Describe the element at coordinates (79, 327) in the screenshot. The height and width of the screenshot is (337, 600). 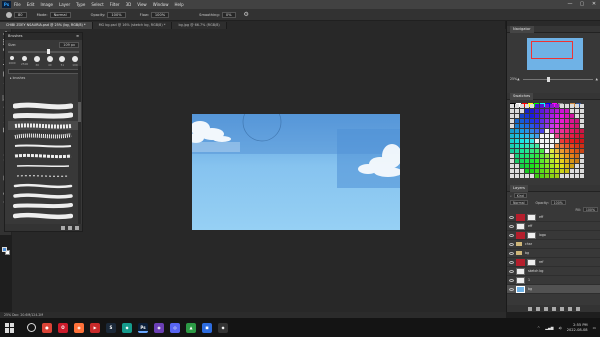
I see `taskbar-firefox-icon: ◉` at that location.